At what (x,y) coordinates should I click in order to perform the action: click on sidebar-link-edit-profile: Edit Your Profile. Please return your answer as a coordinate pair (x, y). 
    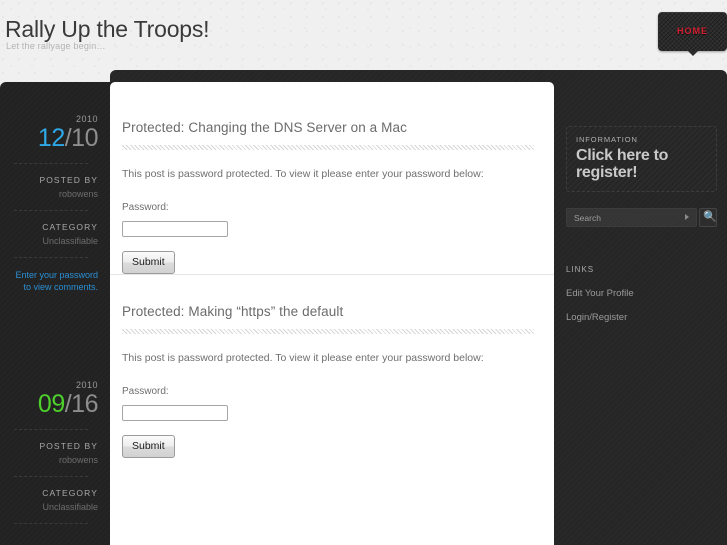
    Looking at the image, I should click on (641, 293).